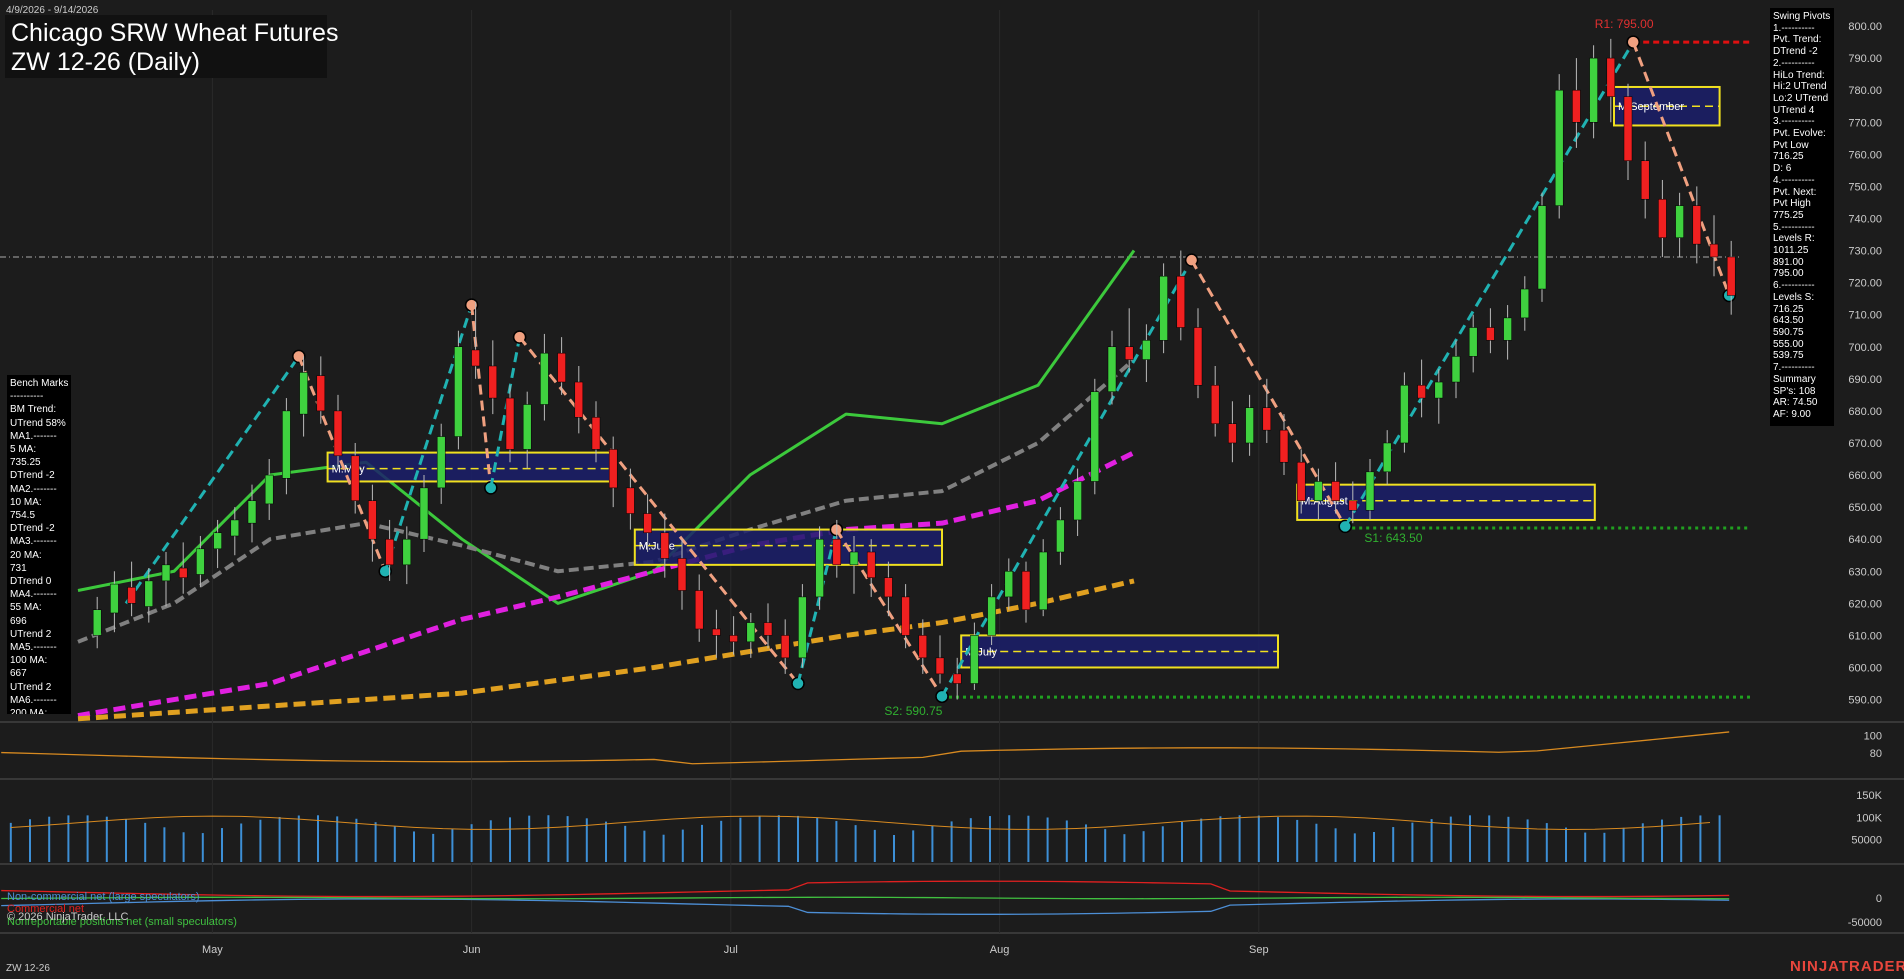 This screenshot has height=979, width=1904. Describe the element at coordinates (1847, 966) in the screenshot. I see `brand-logo: NINJATRADER` at that location.